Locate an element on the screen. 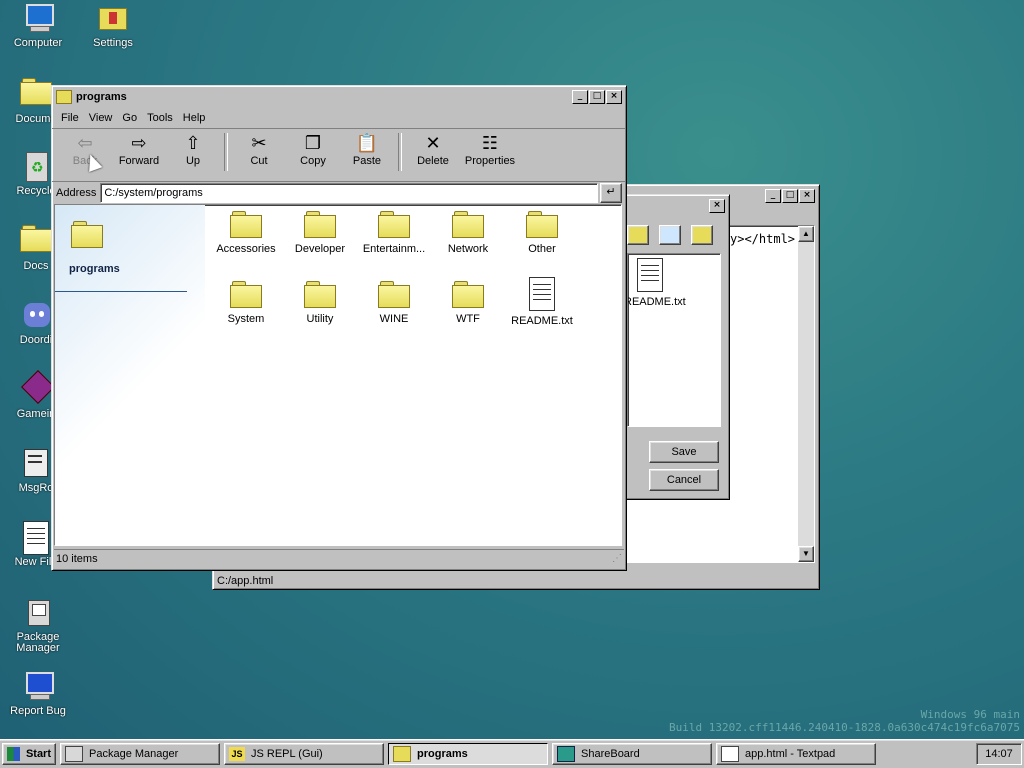  code-text: y></html> is located at coordinates (763, 239).